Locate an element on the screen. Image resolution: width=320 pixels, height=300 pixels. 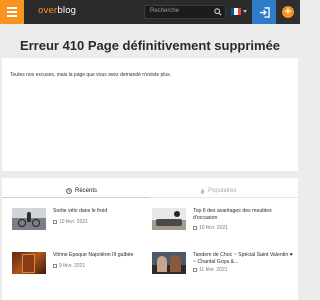
page-title: Erreur 410 Page définitivement supprimée is located at coordinates (150, 45).